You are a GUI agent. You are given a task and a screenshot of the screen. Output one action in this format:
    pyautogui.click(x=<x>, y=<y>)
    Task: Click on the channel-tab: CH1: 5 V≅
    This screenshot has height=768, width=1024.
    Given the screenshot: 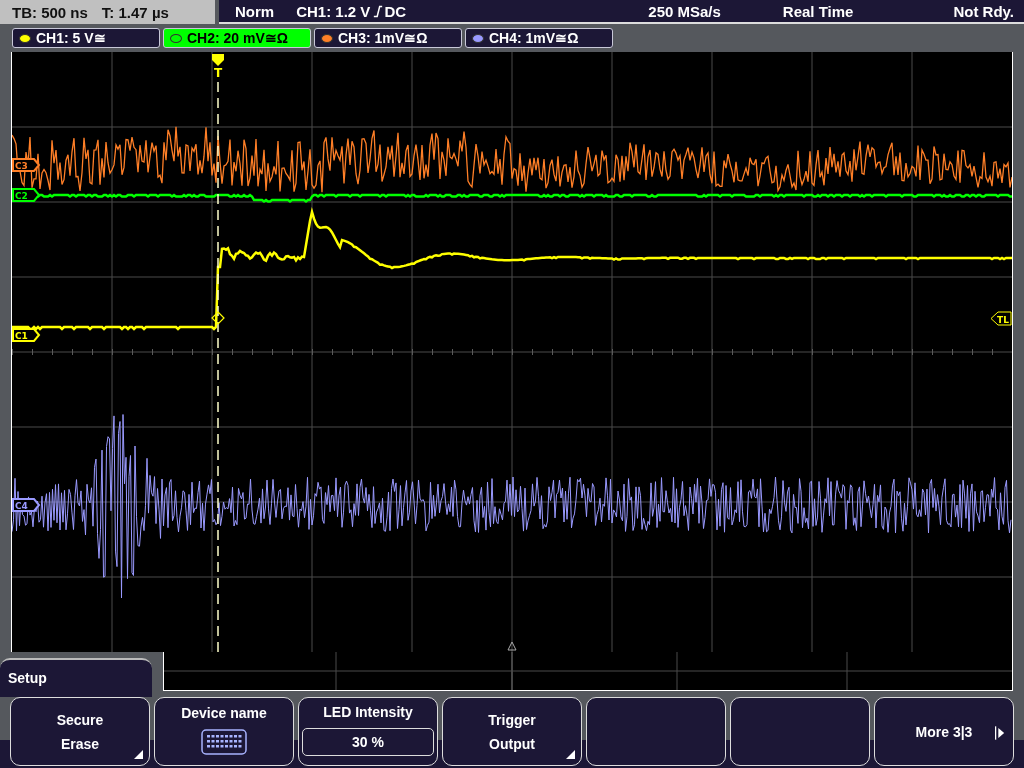 What is the action you would take?
    pyautogui.click(x=86, y=38)
    